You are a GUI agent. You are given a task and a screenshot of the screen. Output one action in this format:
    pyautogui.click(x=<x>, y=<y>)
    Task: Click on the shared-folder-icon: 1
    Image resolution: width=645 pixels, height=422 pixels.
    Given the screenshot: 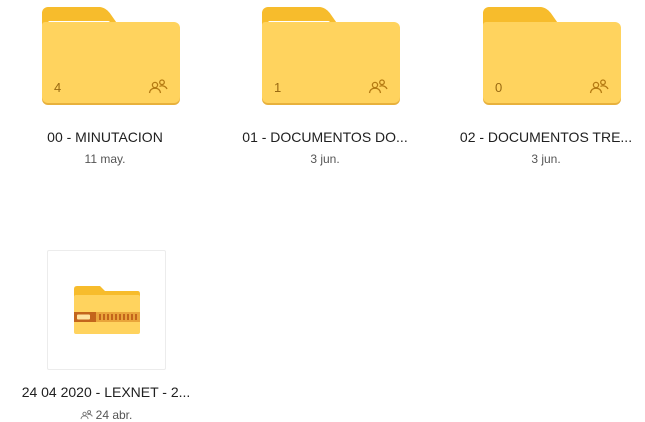 What is the action you would take?
    pyautogui.click(x=331, y=55)
    